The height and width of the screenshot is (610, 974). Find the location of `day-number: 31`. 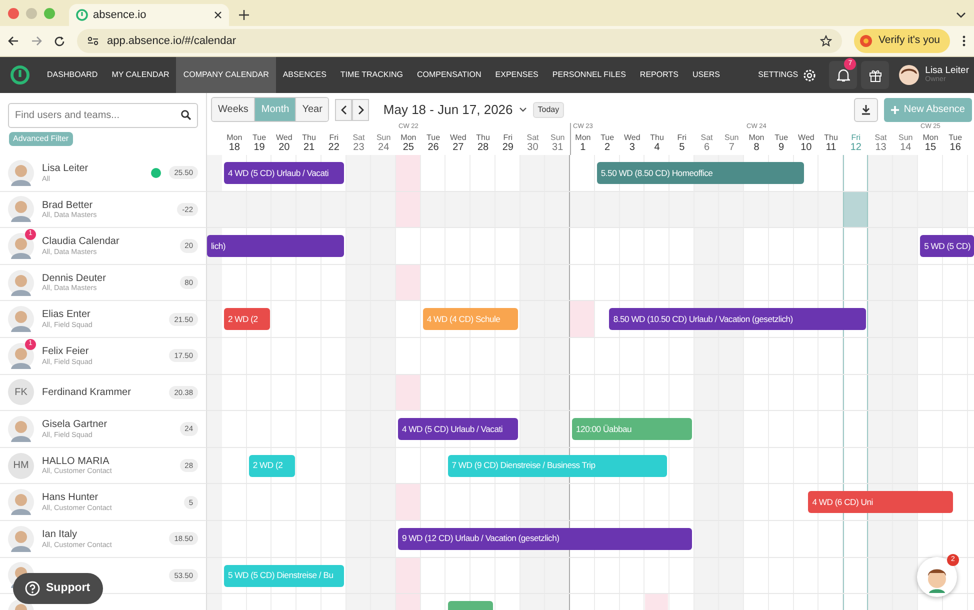

day-number: 31 is located at coordinates (558, 147).